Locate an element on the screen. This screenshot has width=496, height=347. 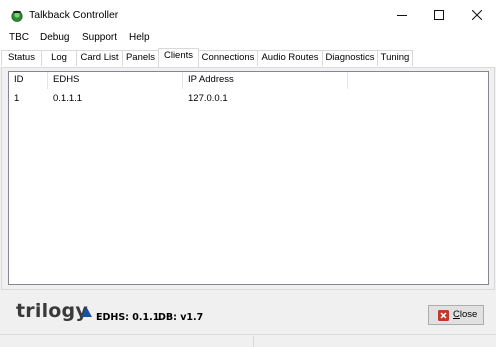
tab-card-list: Card List is located at coordinates (99, 58).